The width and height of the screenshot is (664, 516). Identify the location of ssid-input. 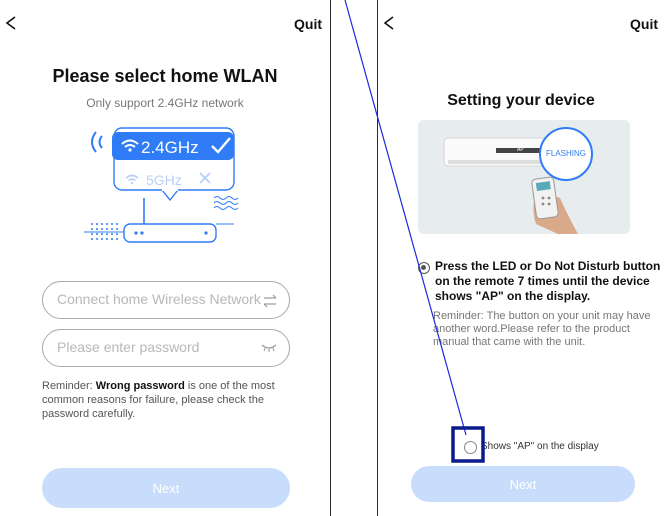
(162, 299).